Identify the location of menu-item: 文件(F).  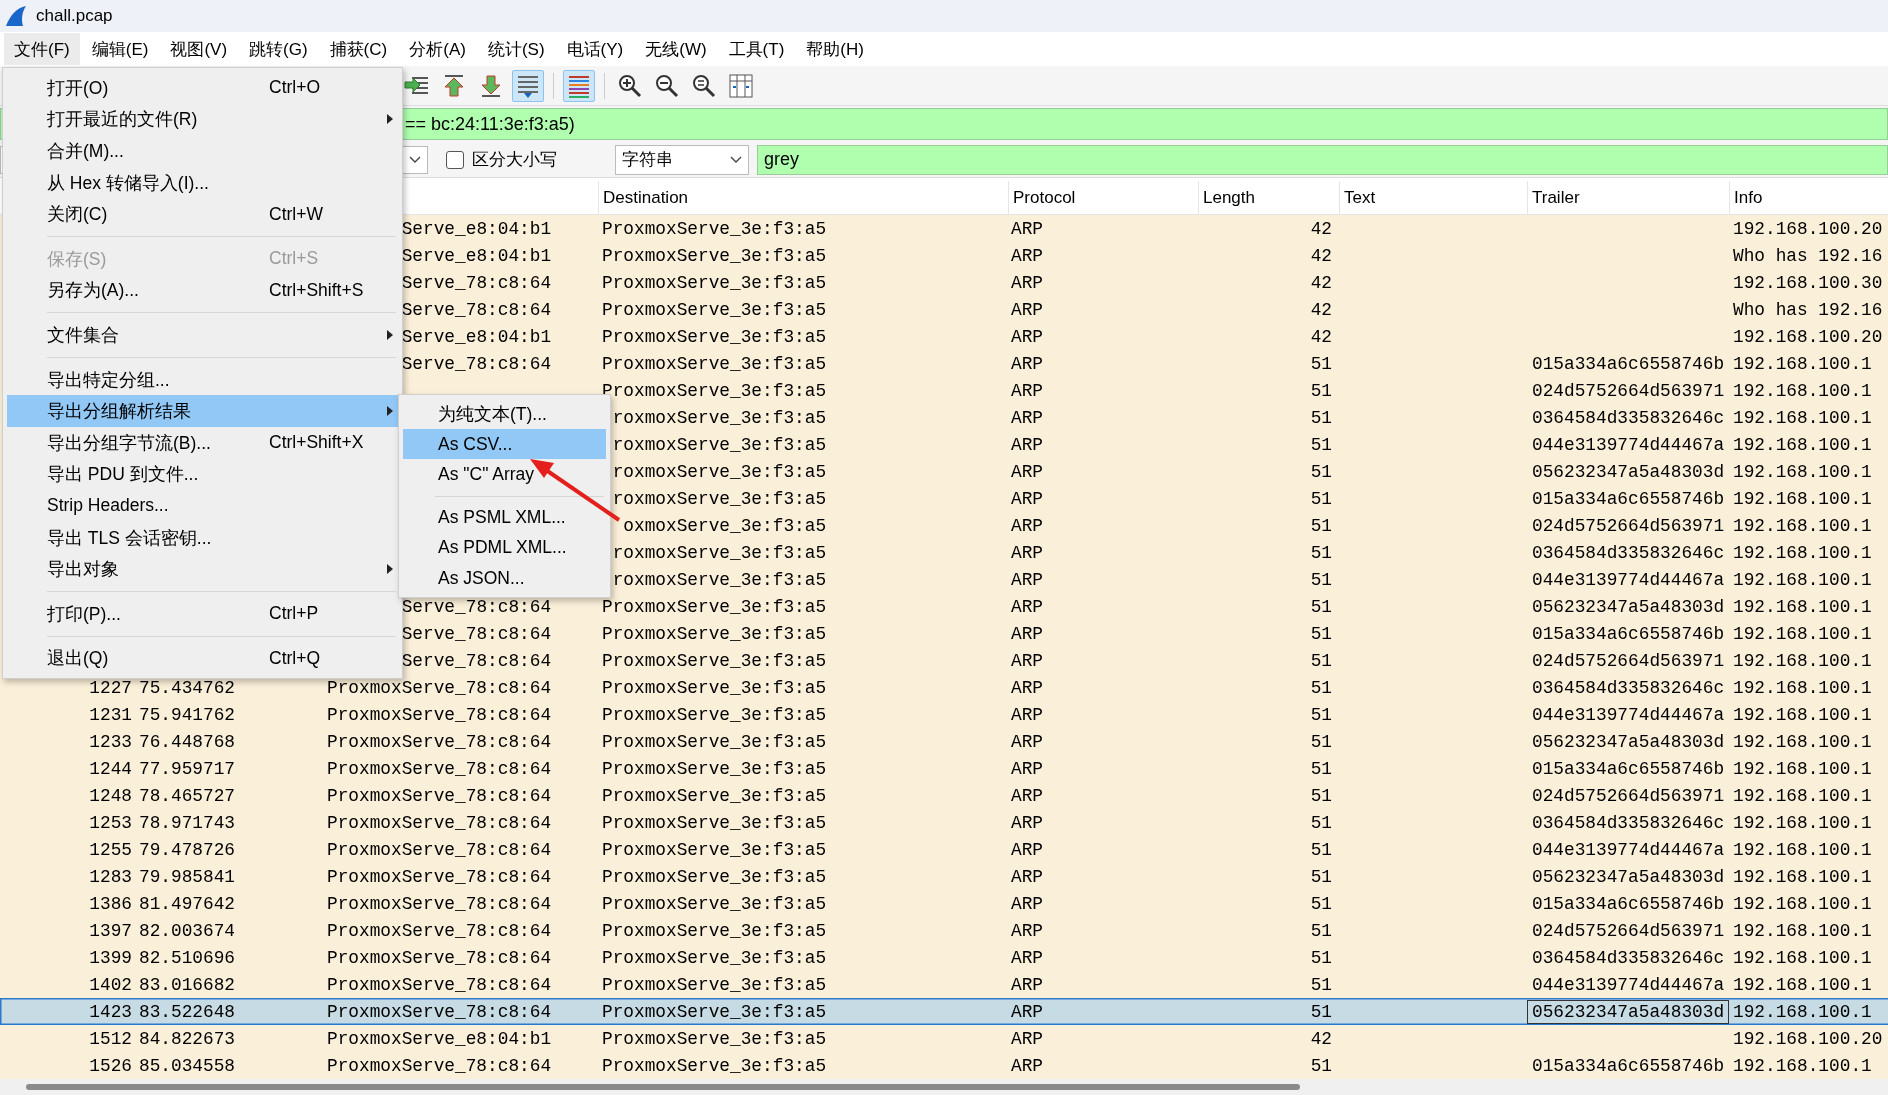
(42, 49).